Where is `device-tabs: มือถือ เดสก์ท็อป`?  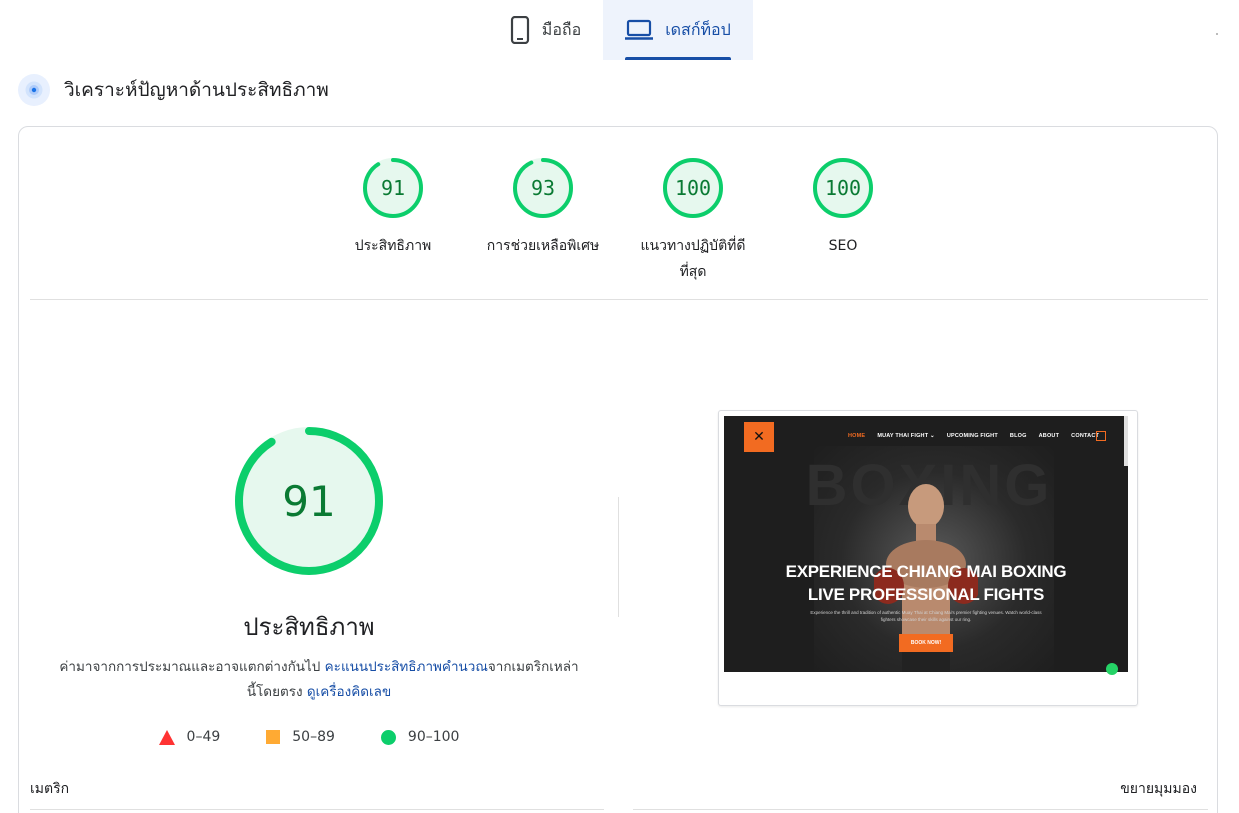 device-tabs: มือถือ เดสก์ท็อป is located at coordinates (619, 30).